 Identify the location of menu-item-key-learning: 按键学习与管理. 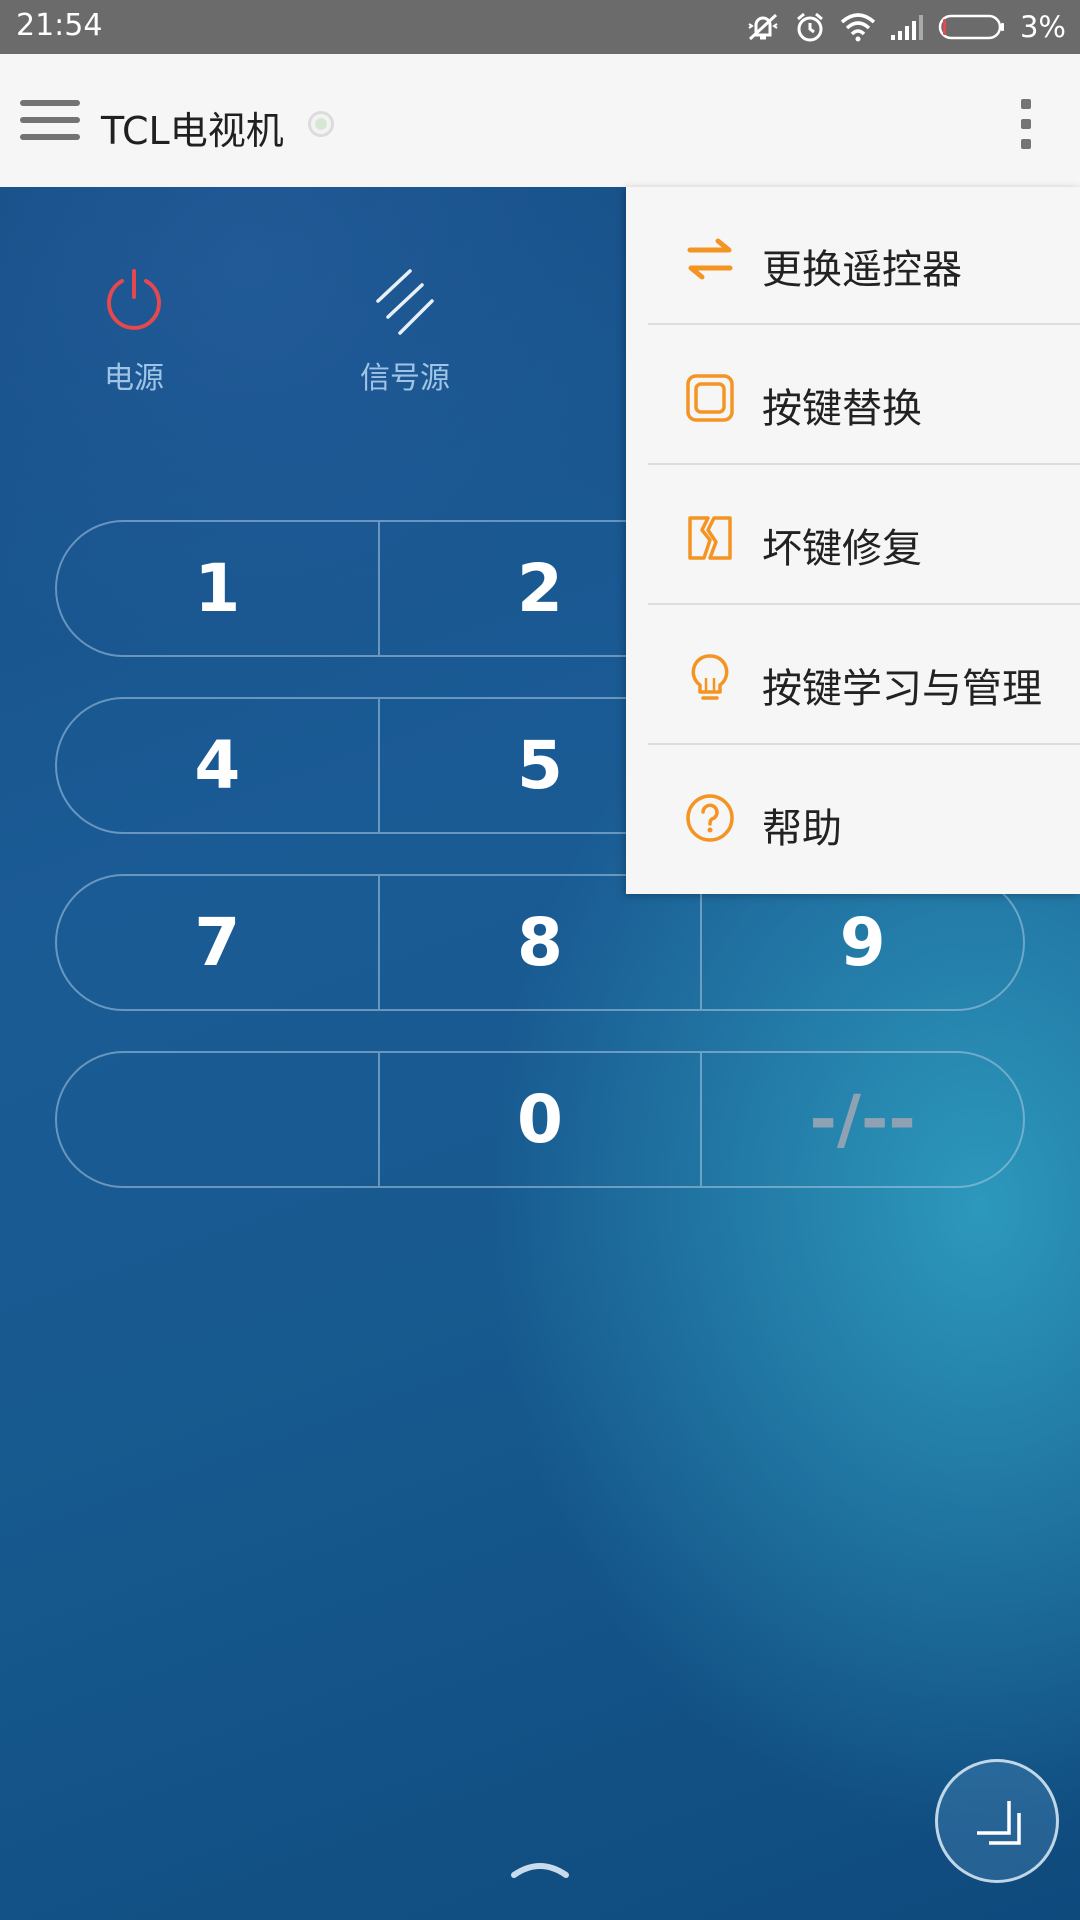
(853, 678).